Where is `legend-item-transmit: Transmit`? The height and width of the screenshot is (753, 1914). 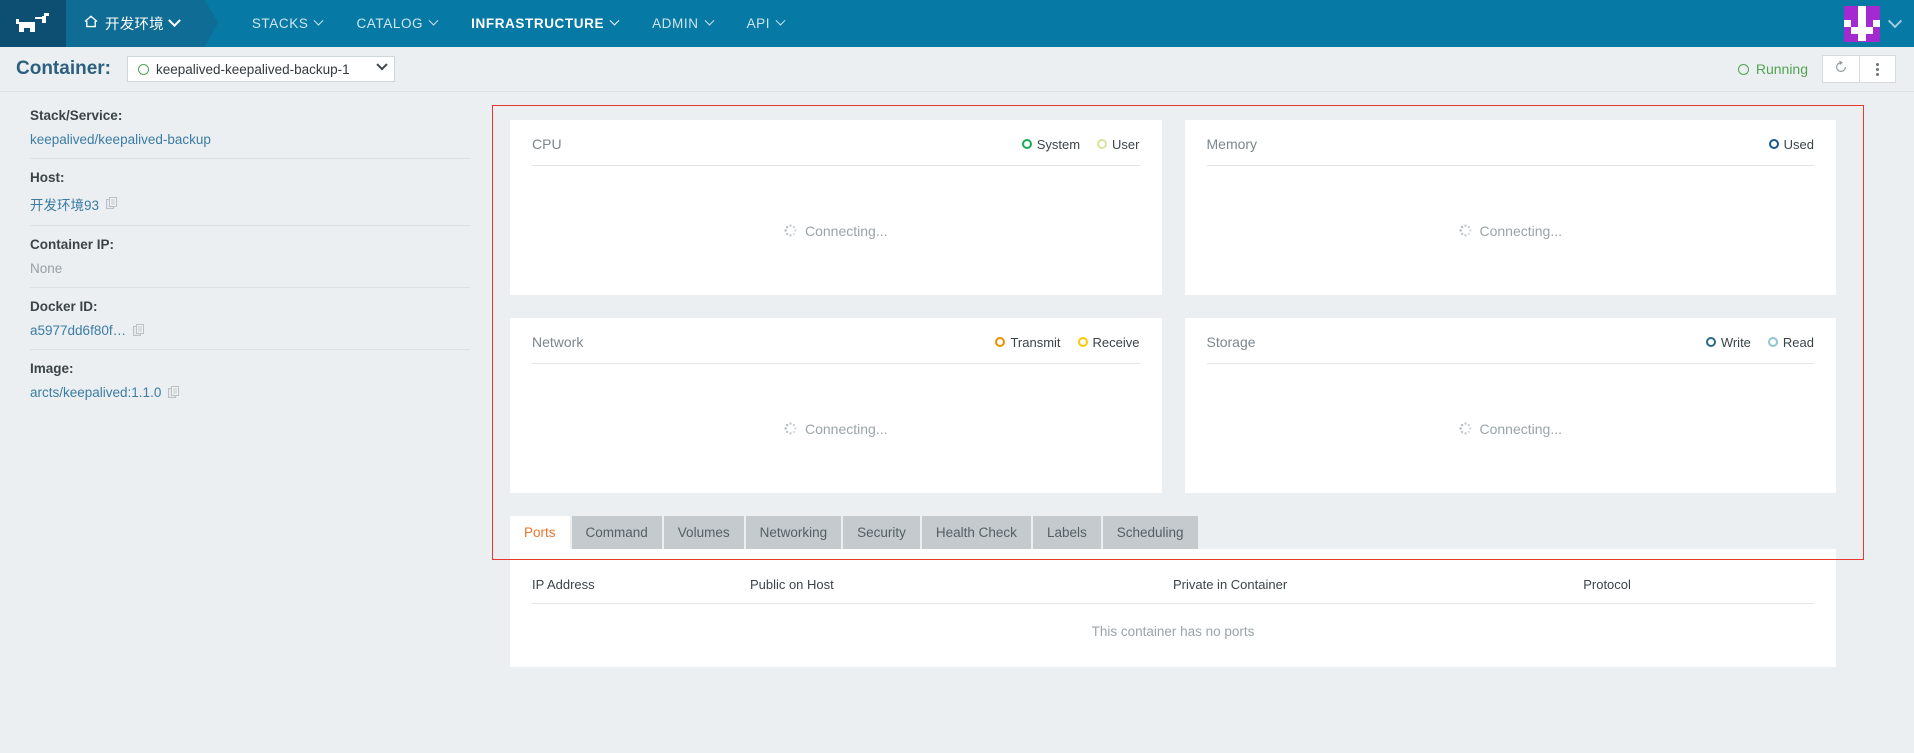 legend-item-transmit: Transmit is located at coordinates (1028, 342).